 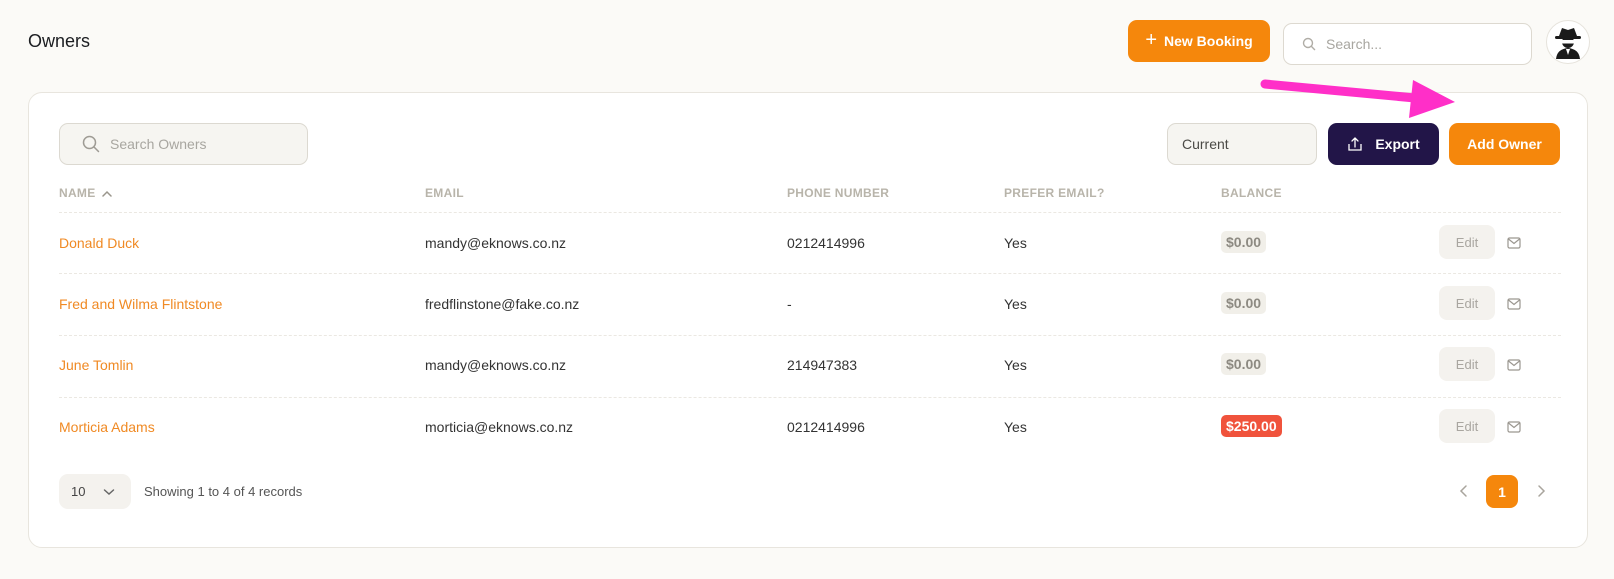 I want to click on chevron-left-icon, so click(x=1464, y=491).